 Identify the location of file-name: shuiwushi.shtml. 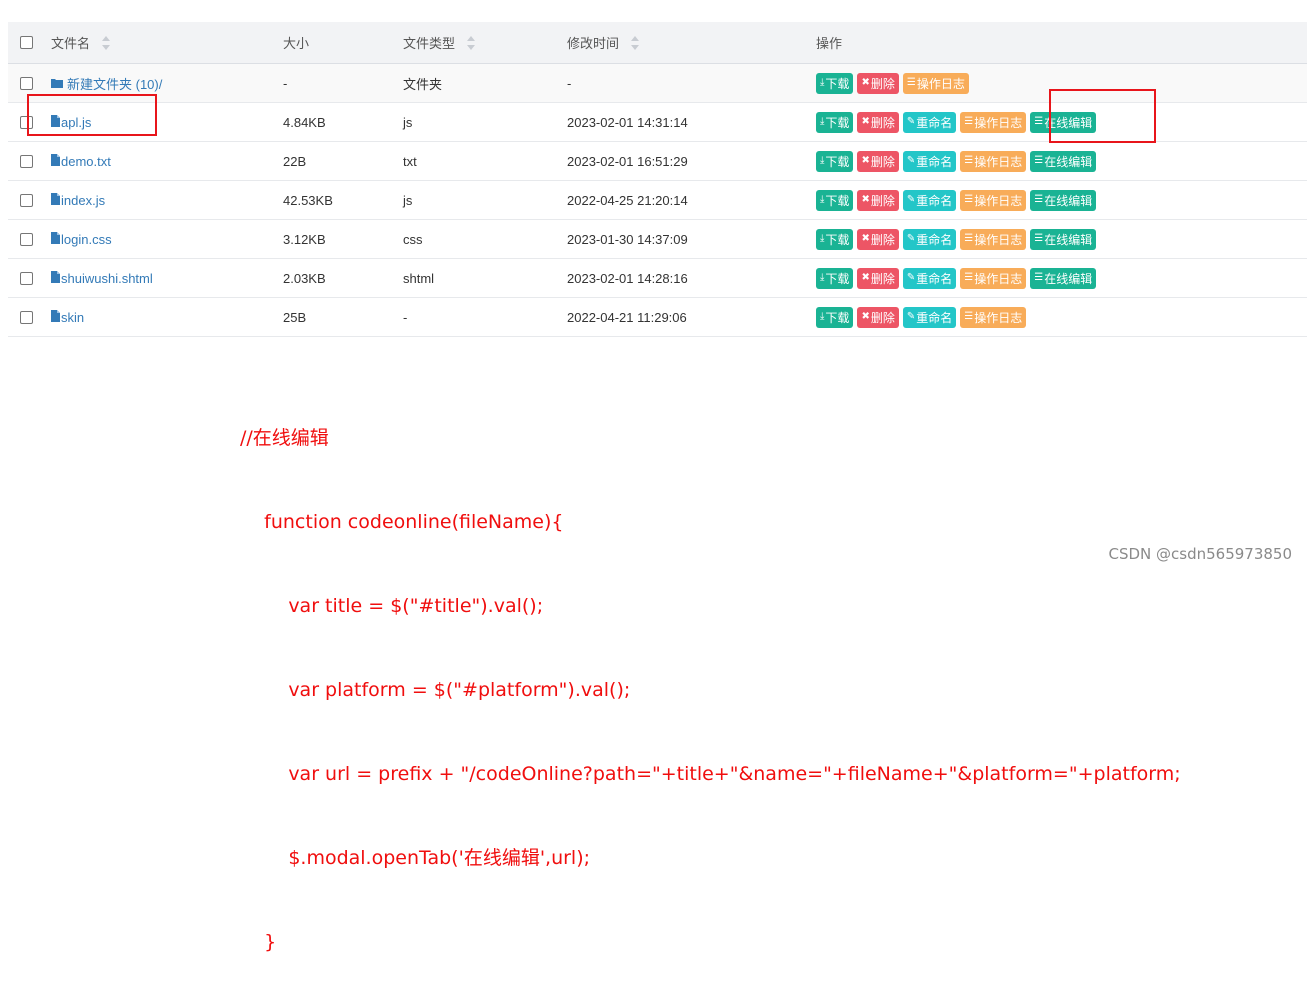
(107, 278).